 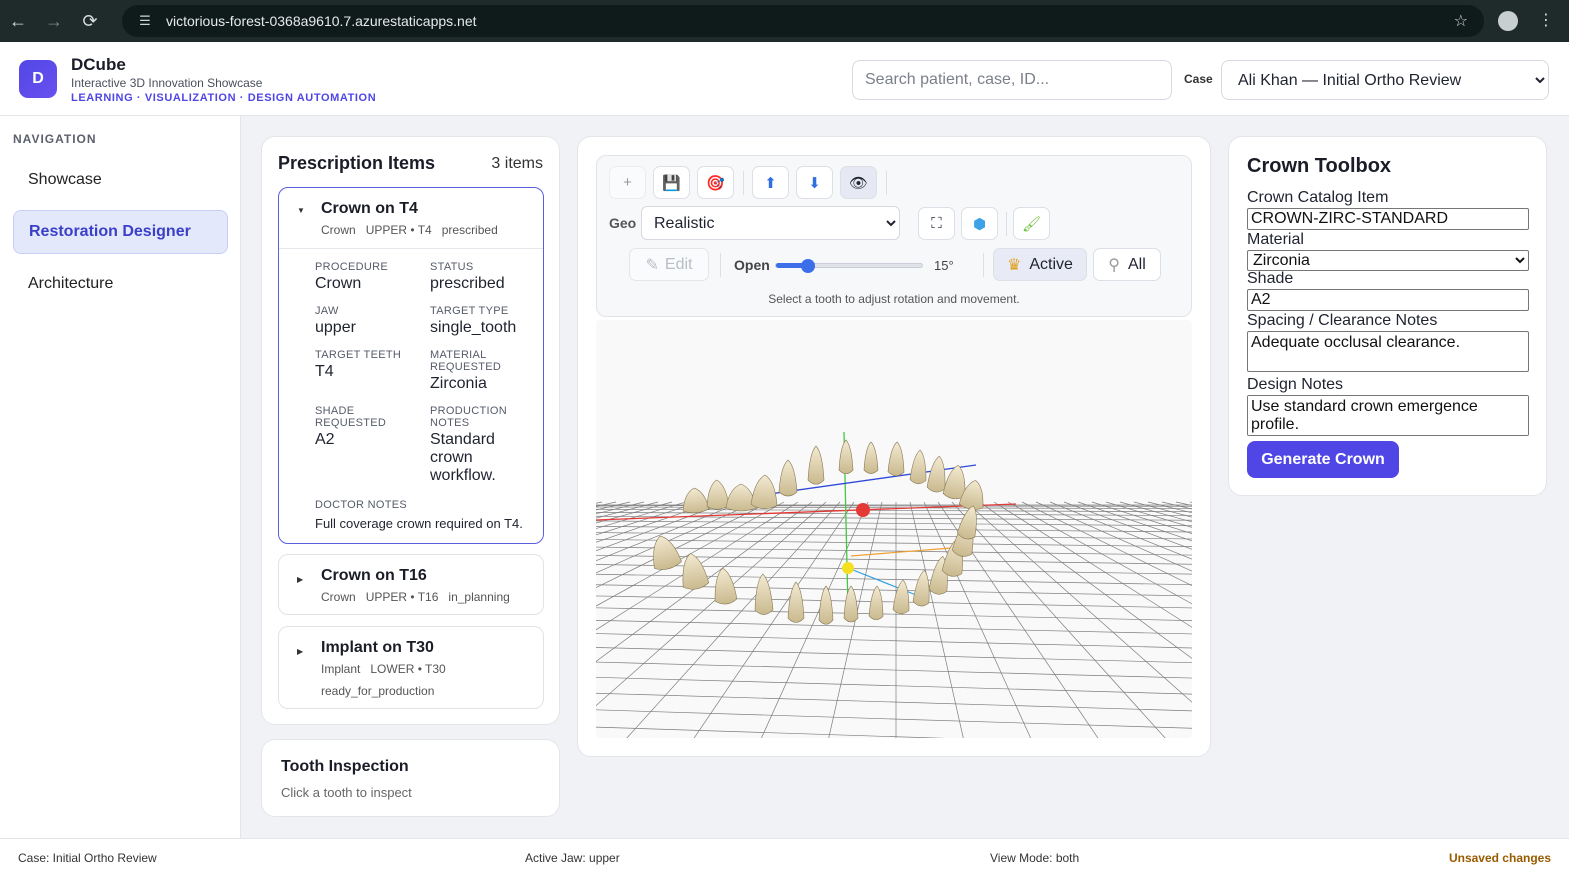 I want to click on edit-button: ✎ Edit, so click(x=669, y=264).